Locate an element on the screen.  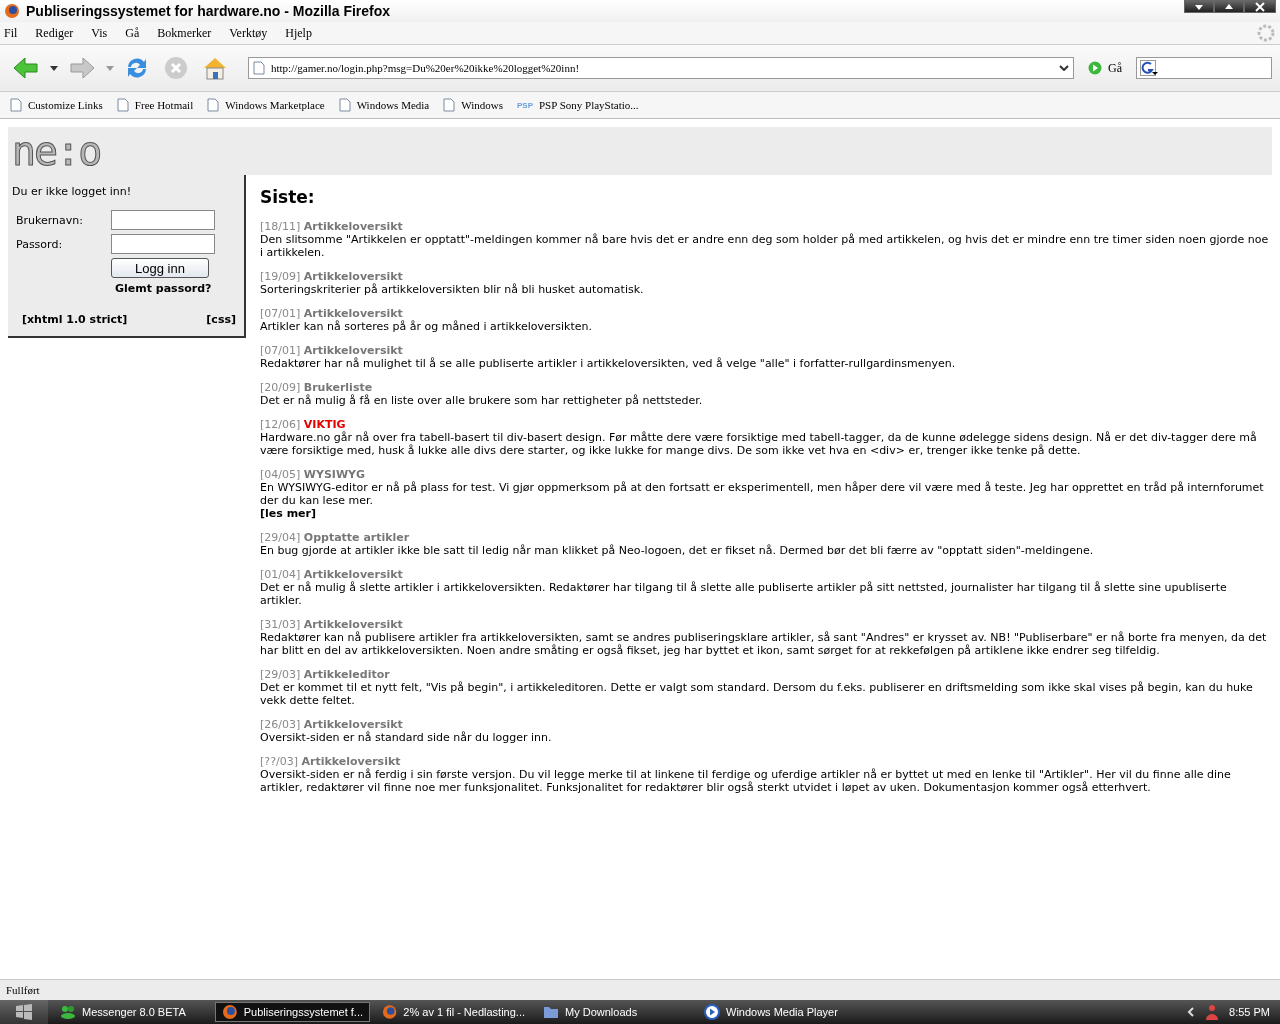
menu-item: Verktøy is located at coordinates (248, 33).